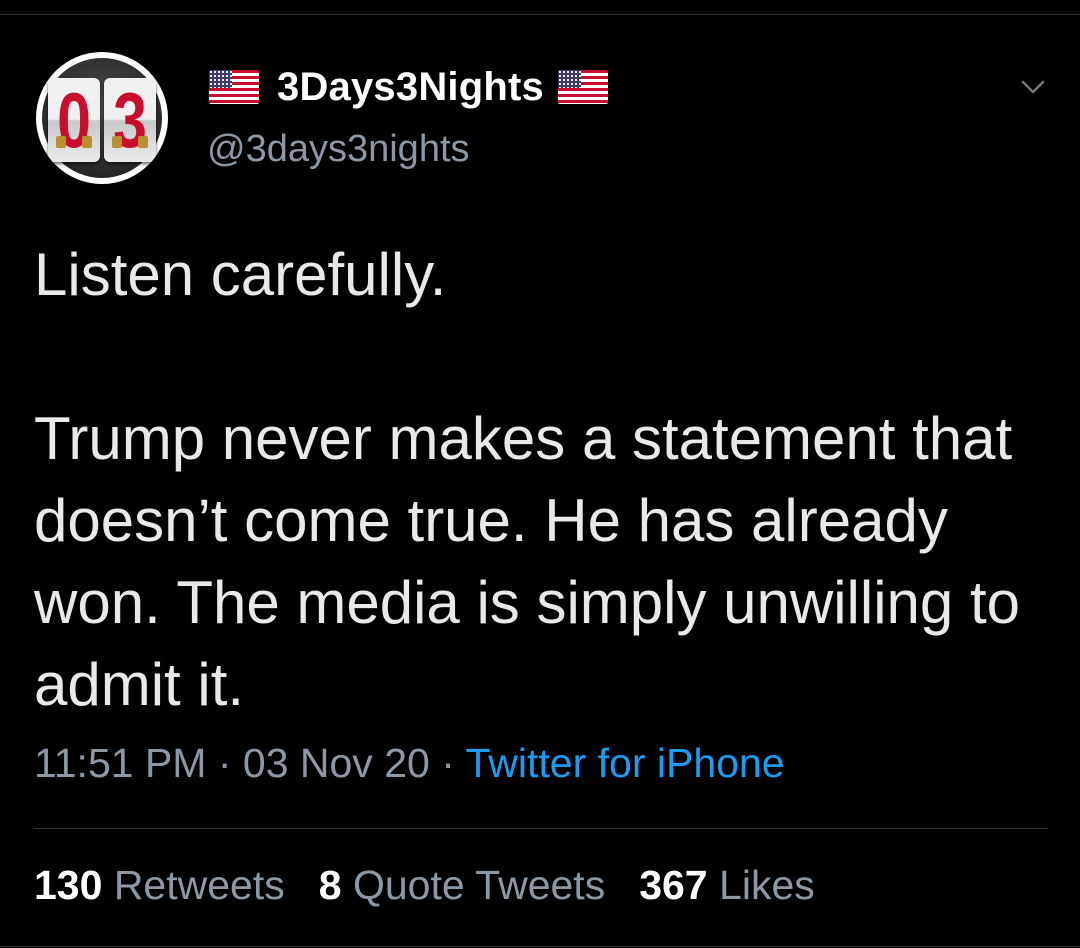 The image size is (1080, 948). I want to click on retweets-count: 130, so click(68, 885).